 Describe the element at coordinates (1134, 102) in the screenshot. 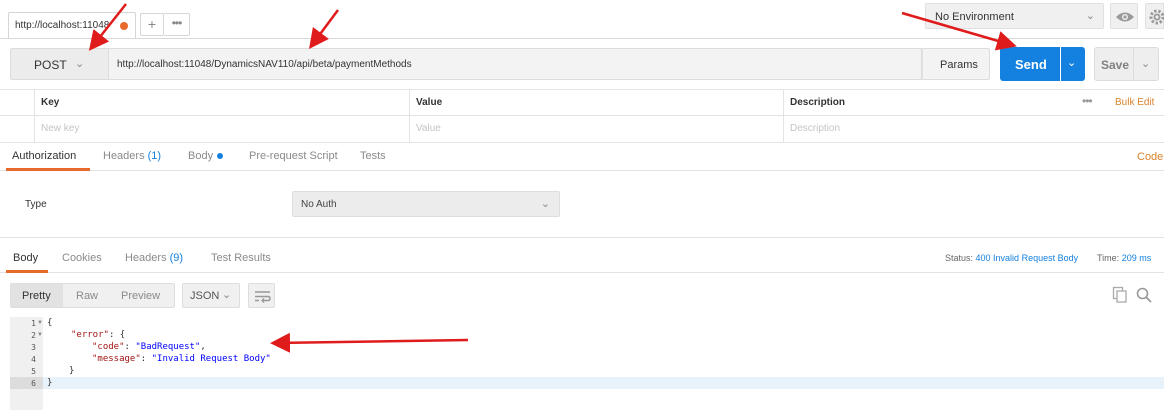

I see `bulk-edit-link: Bulk Edit` at that location.